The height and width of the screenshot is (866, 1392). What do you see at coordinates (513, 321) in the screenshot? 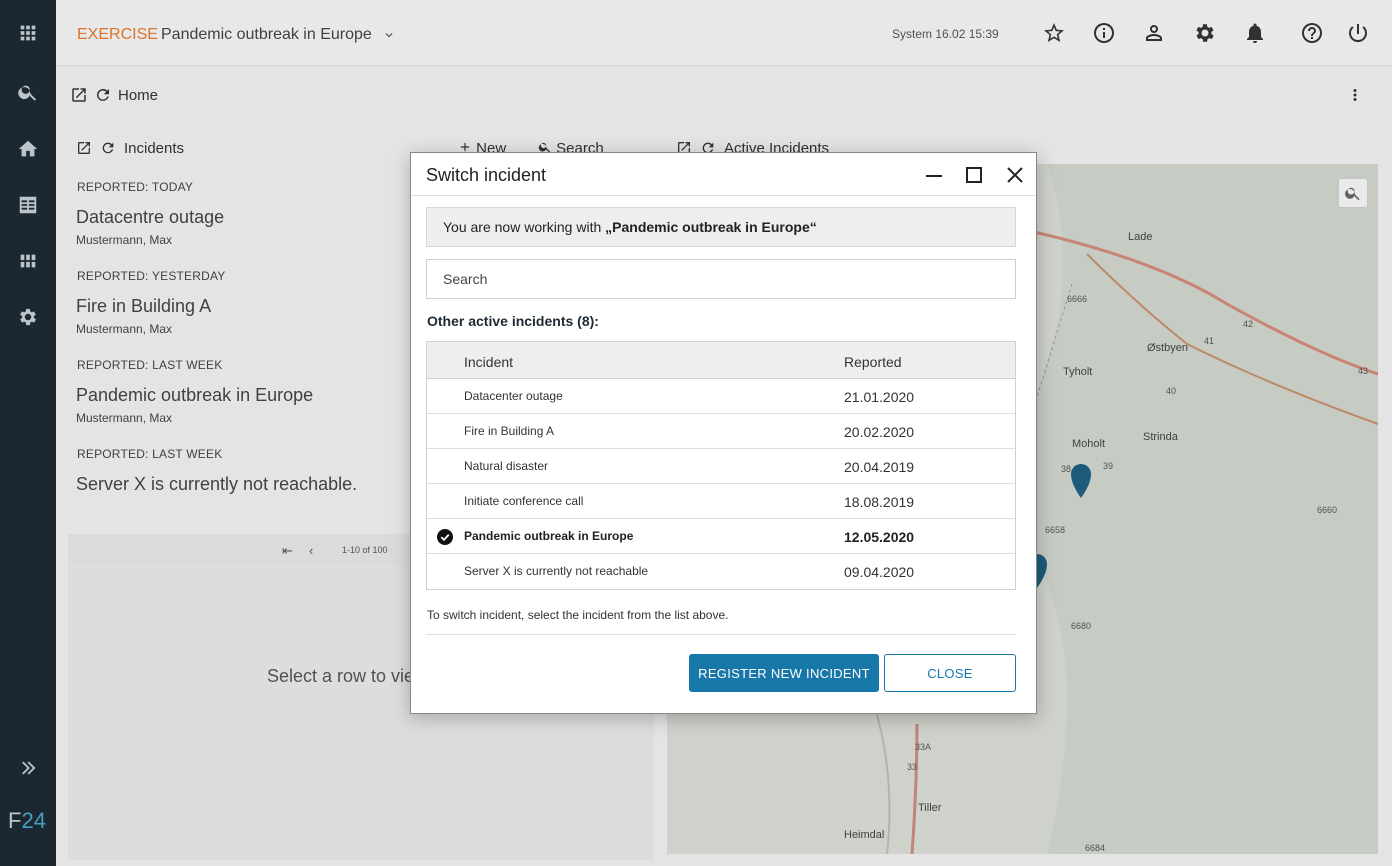
I see `other-incidents-label: Other active incidents (8):` at bounding box center [513, 321].